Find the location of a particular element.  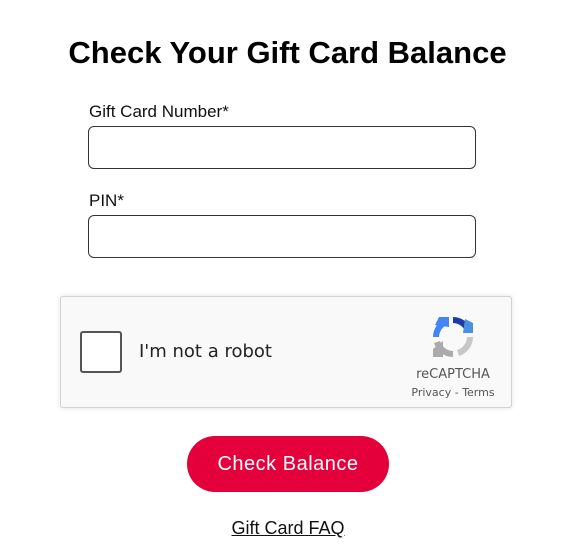

recaptcha-links: Privacy - Terms is located at coordinates (453, 393).